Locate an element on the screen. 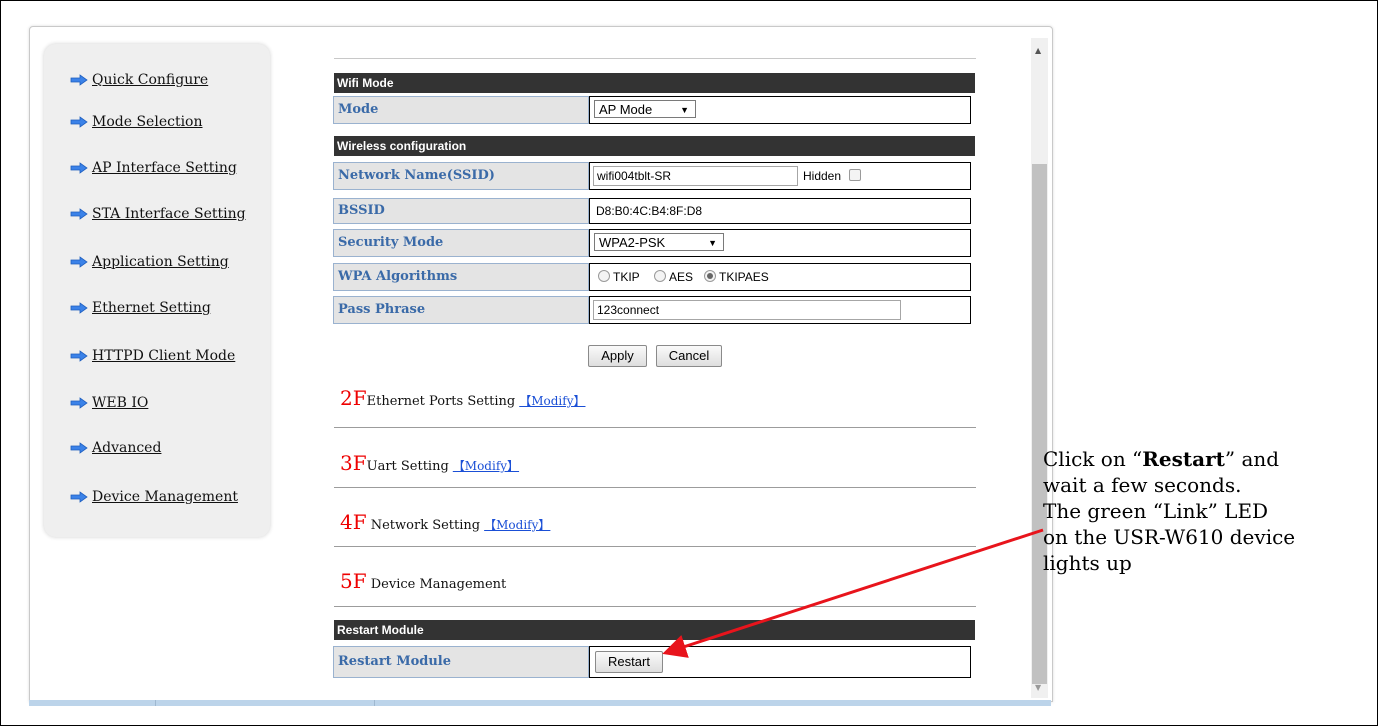  callout-arrow-icon is located at coordinates (853, 593).